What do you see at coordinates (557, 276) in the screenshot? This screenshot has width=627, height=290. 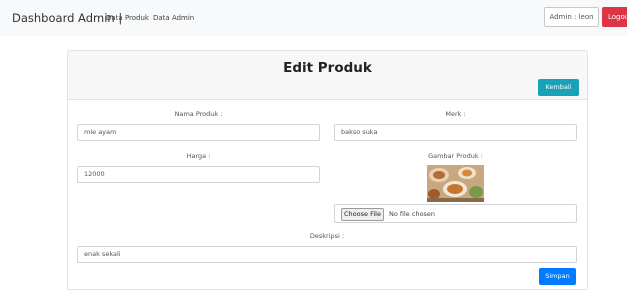 I see `save-button: Simpan` at bounding box center [557, 276].